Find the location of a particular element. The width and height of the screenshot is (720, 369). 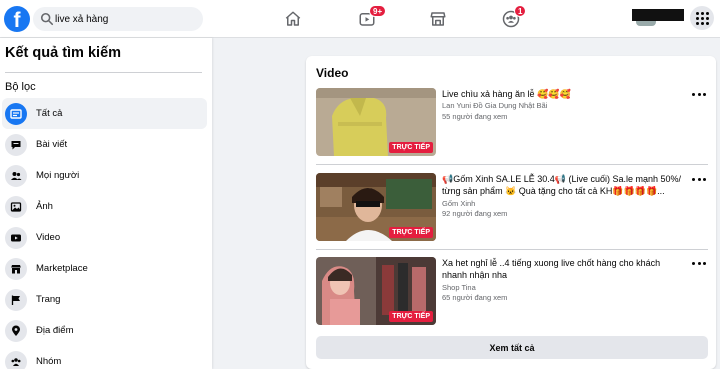

groups-notification-badge: 1 is located at coordinates (520, 11).